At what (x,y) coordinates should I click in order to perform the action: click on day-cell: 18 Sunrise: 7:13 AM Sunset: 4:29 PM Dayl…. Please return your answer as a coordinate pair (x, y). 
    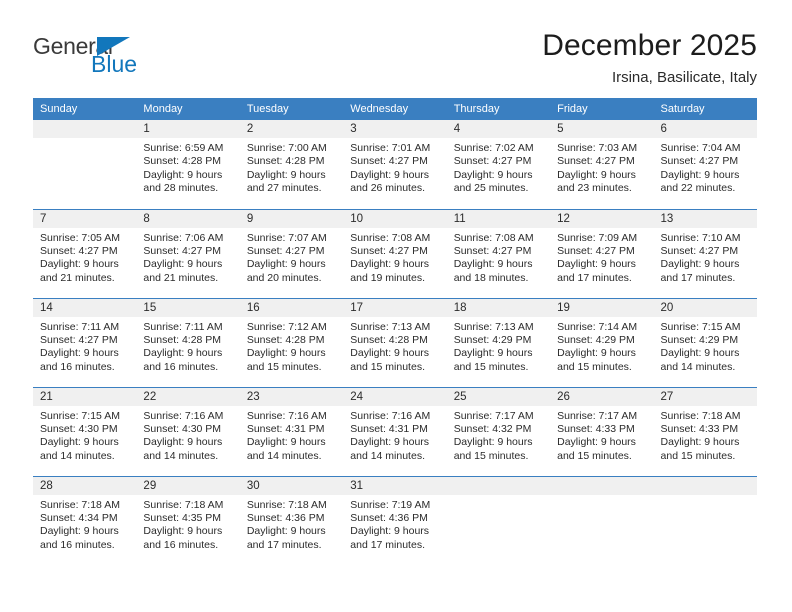
    Looking at the image, I should click on (498, 342).